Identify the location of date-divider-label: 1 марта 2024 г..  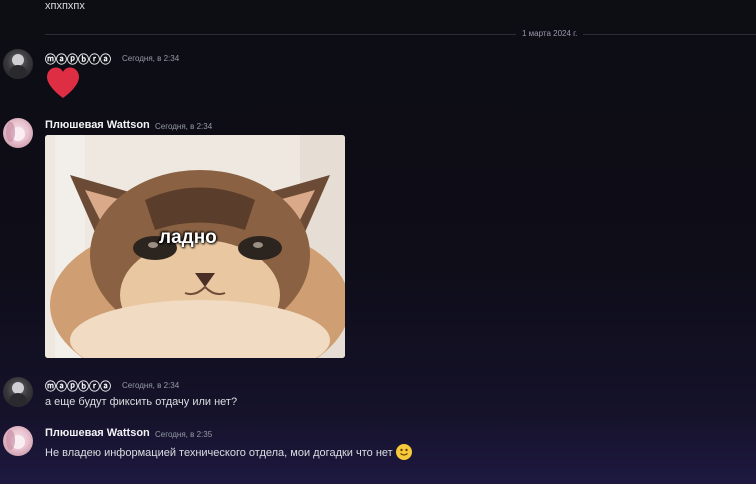
(550, 33).